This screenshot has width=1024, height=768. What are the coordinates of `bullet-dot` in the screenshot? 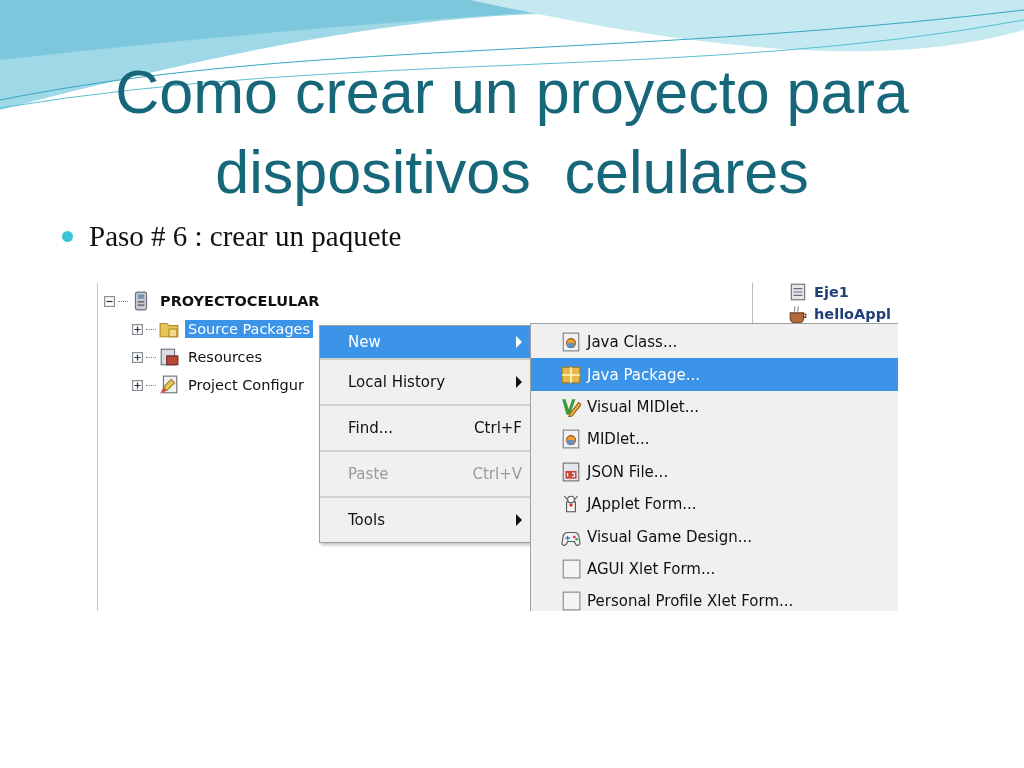 It's located at (67, 236).